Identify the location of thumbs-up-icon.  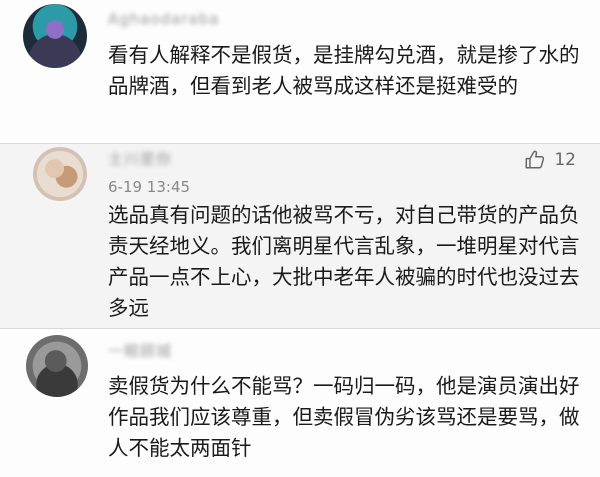
(535, 159).